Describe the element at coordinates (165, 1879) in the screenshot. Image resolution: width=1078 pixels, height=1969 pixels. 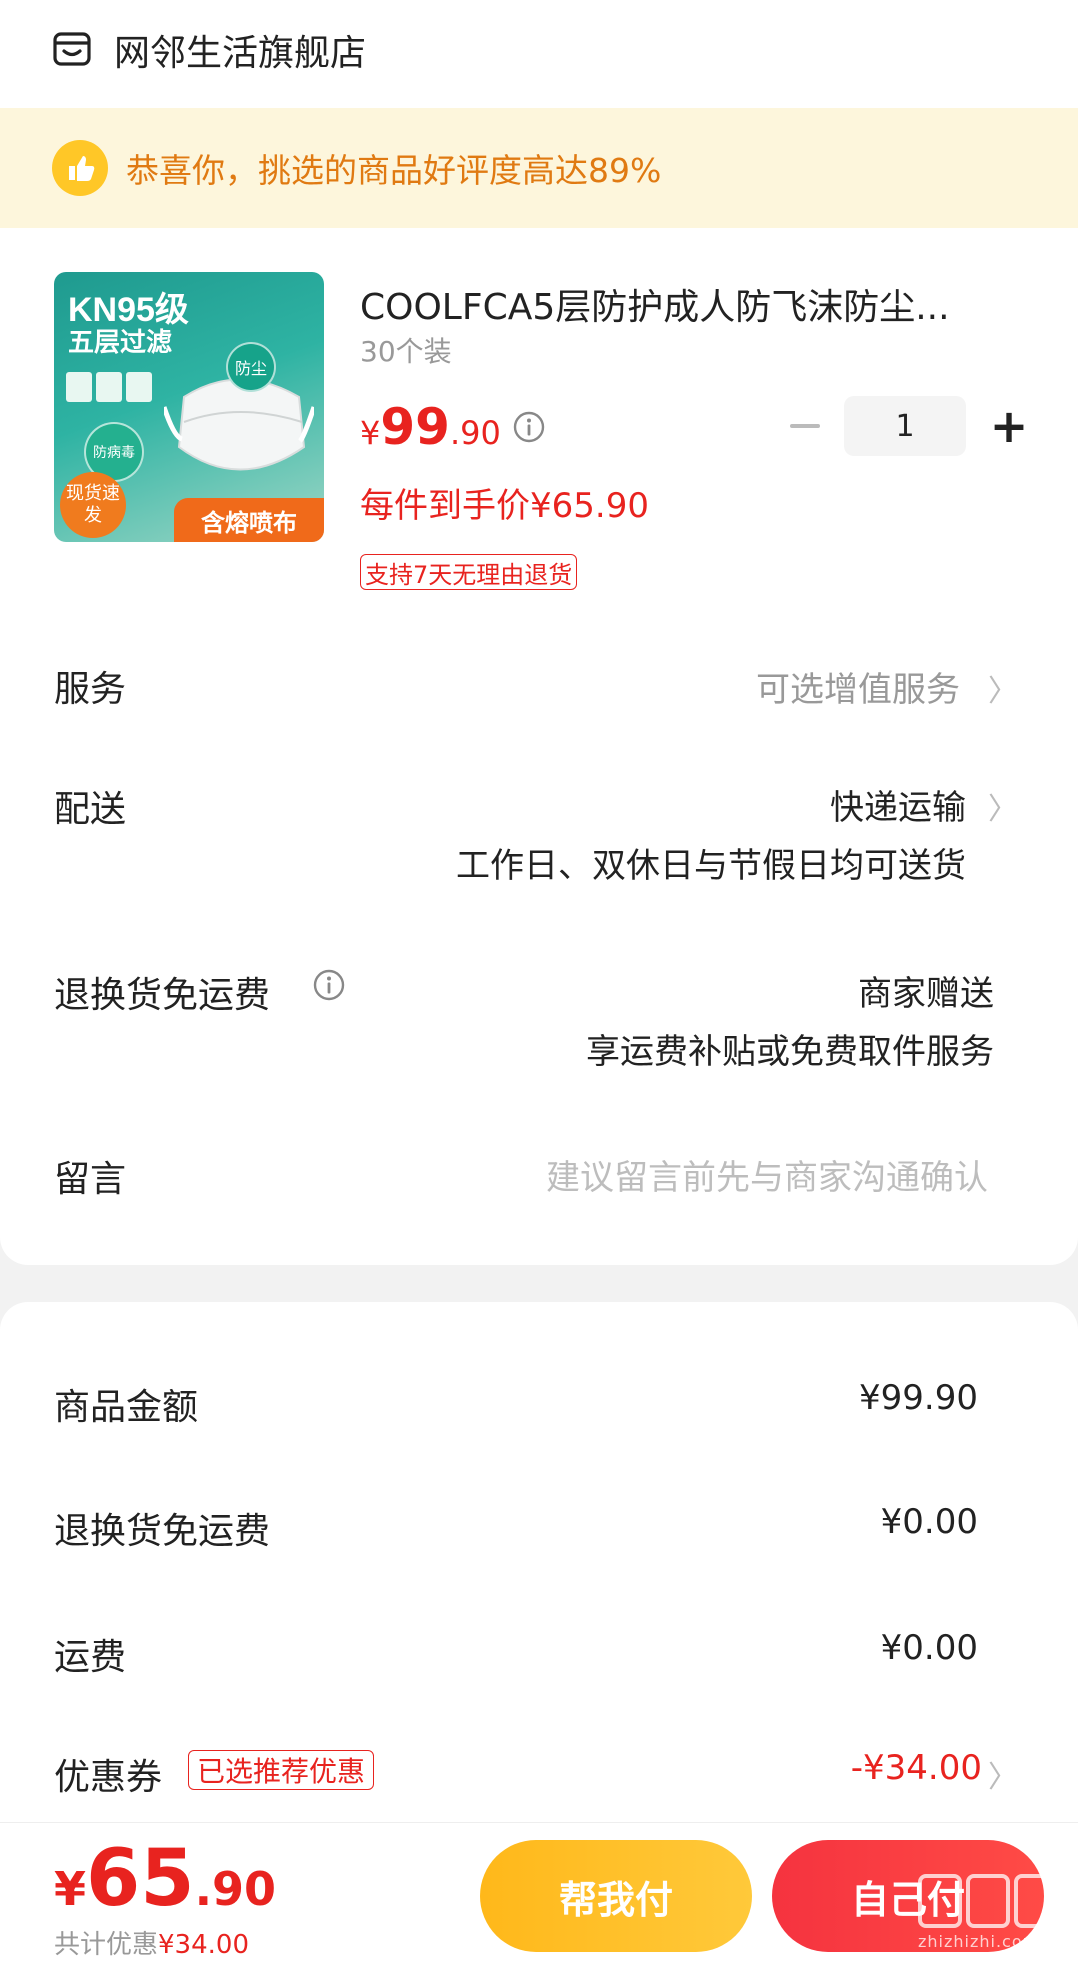
I see `total-price: ¥ 65 .90` at that location.